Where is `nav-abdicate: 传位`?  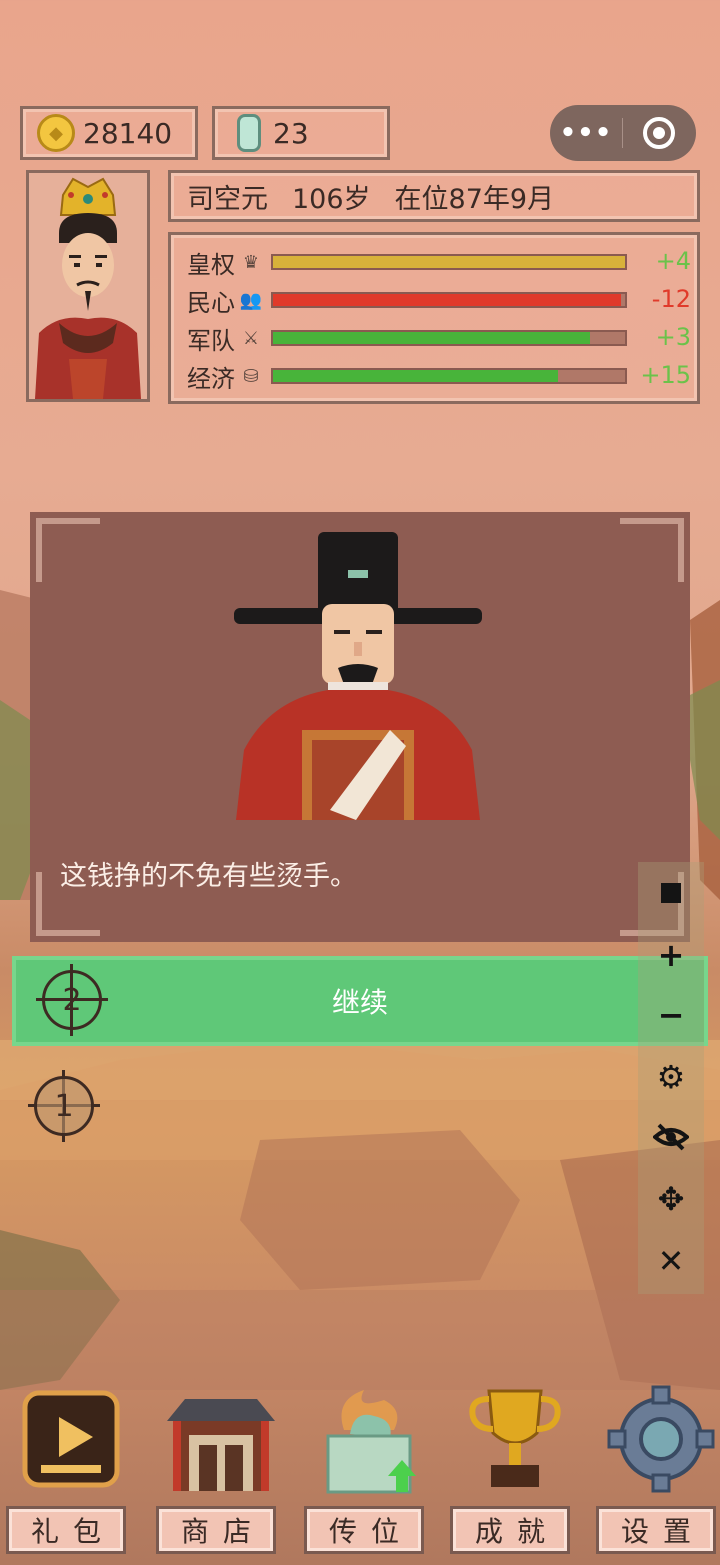 nav-abdicate: 传位 is located at coordinates (369, 1470).